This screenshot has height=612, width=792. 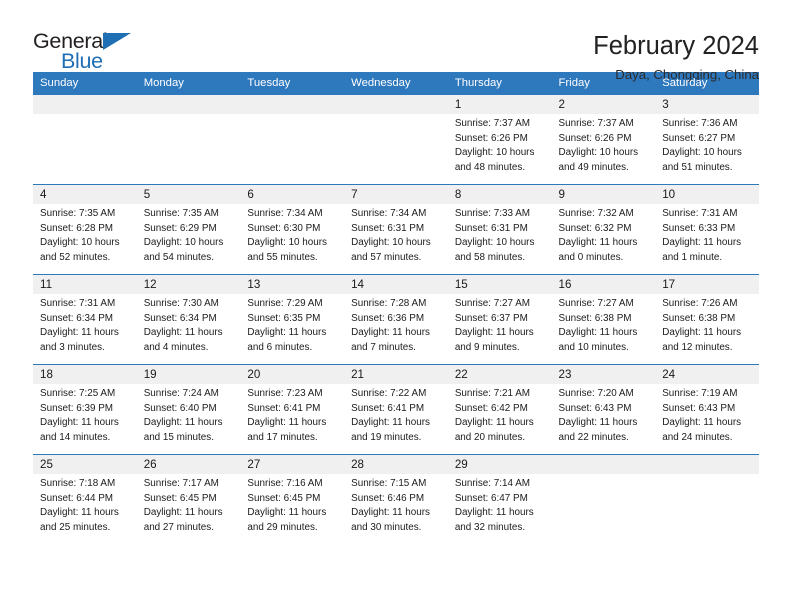 I want to click on title-block: February 2024 Daya, Chongqing, China, so click(x=676, y=56).